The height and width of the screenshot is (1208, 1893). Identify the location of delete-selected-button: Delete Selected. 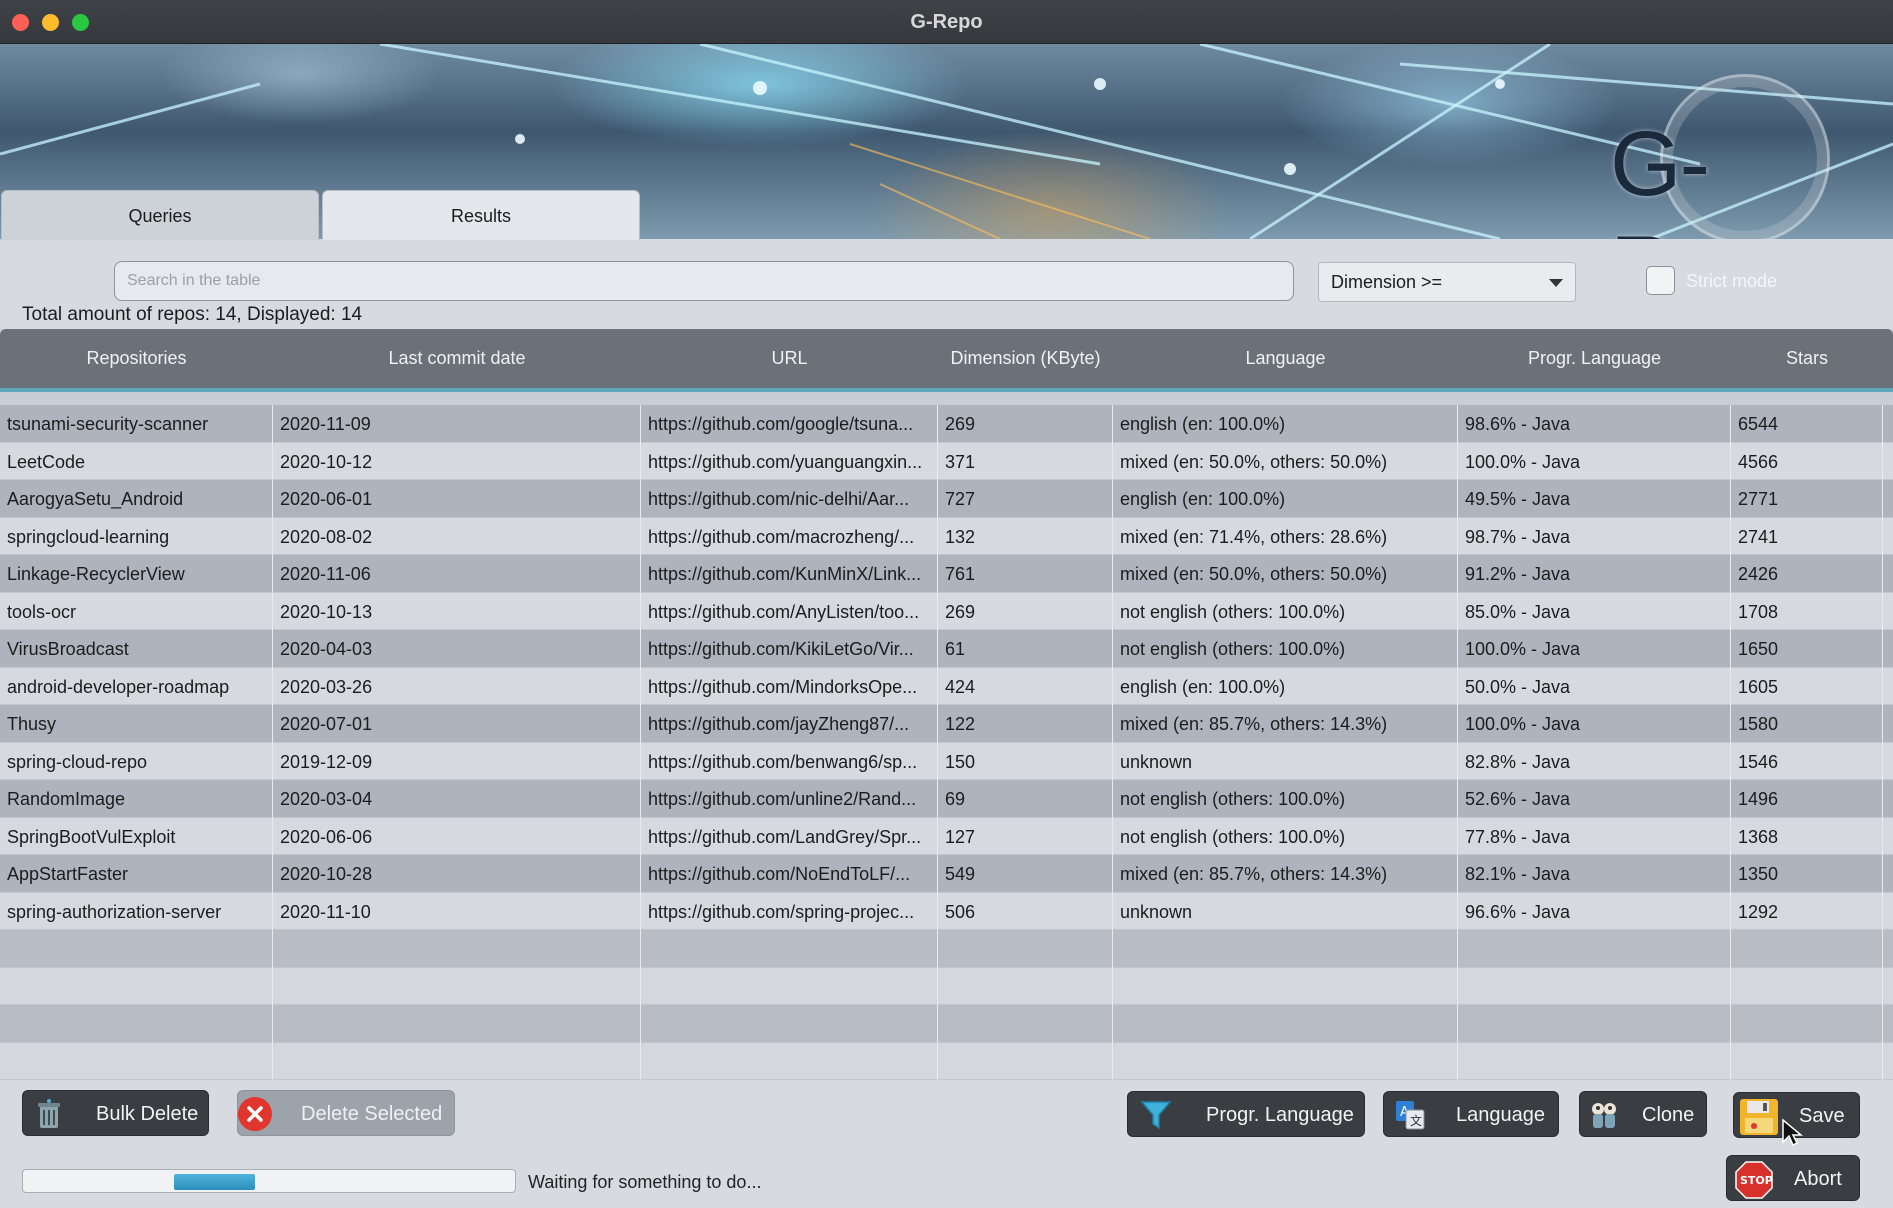
(346, 1113).